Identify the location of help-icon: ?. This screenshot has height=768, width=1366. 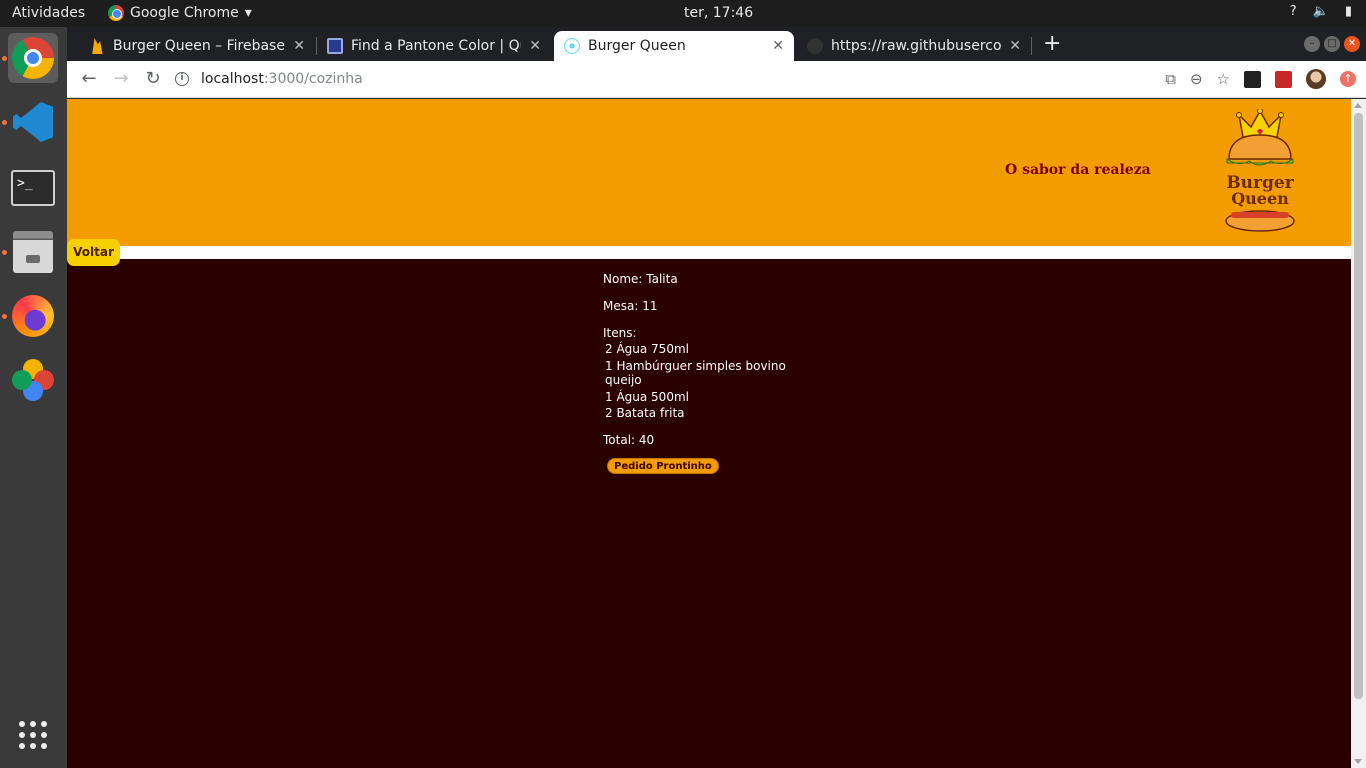
(1293, 11).